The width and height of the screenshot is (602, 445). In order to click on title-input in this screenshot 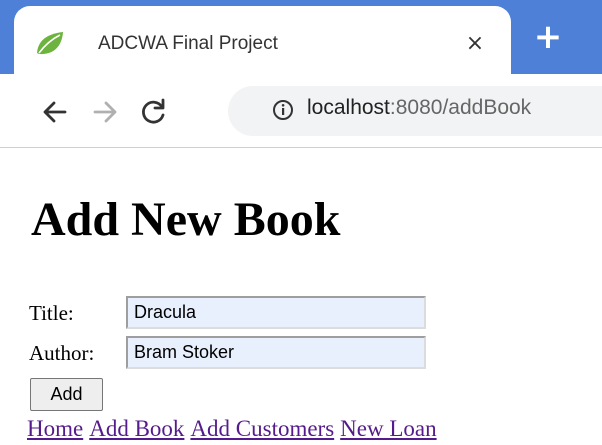, I will do `click(276, 312)`.